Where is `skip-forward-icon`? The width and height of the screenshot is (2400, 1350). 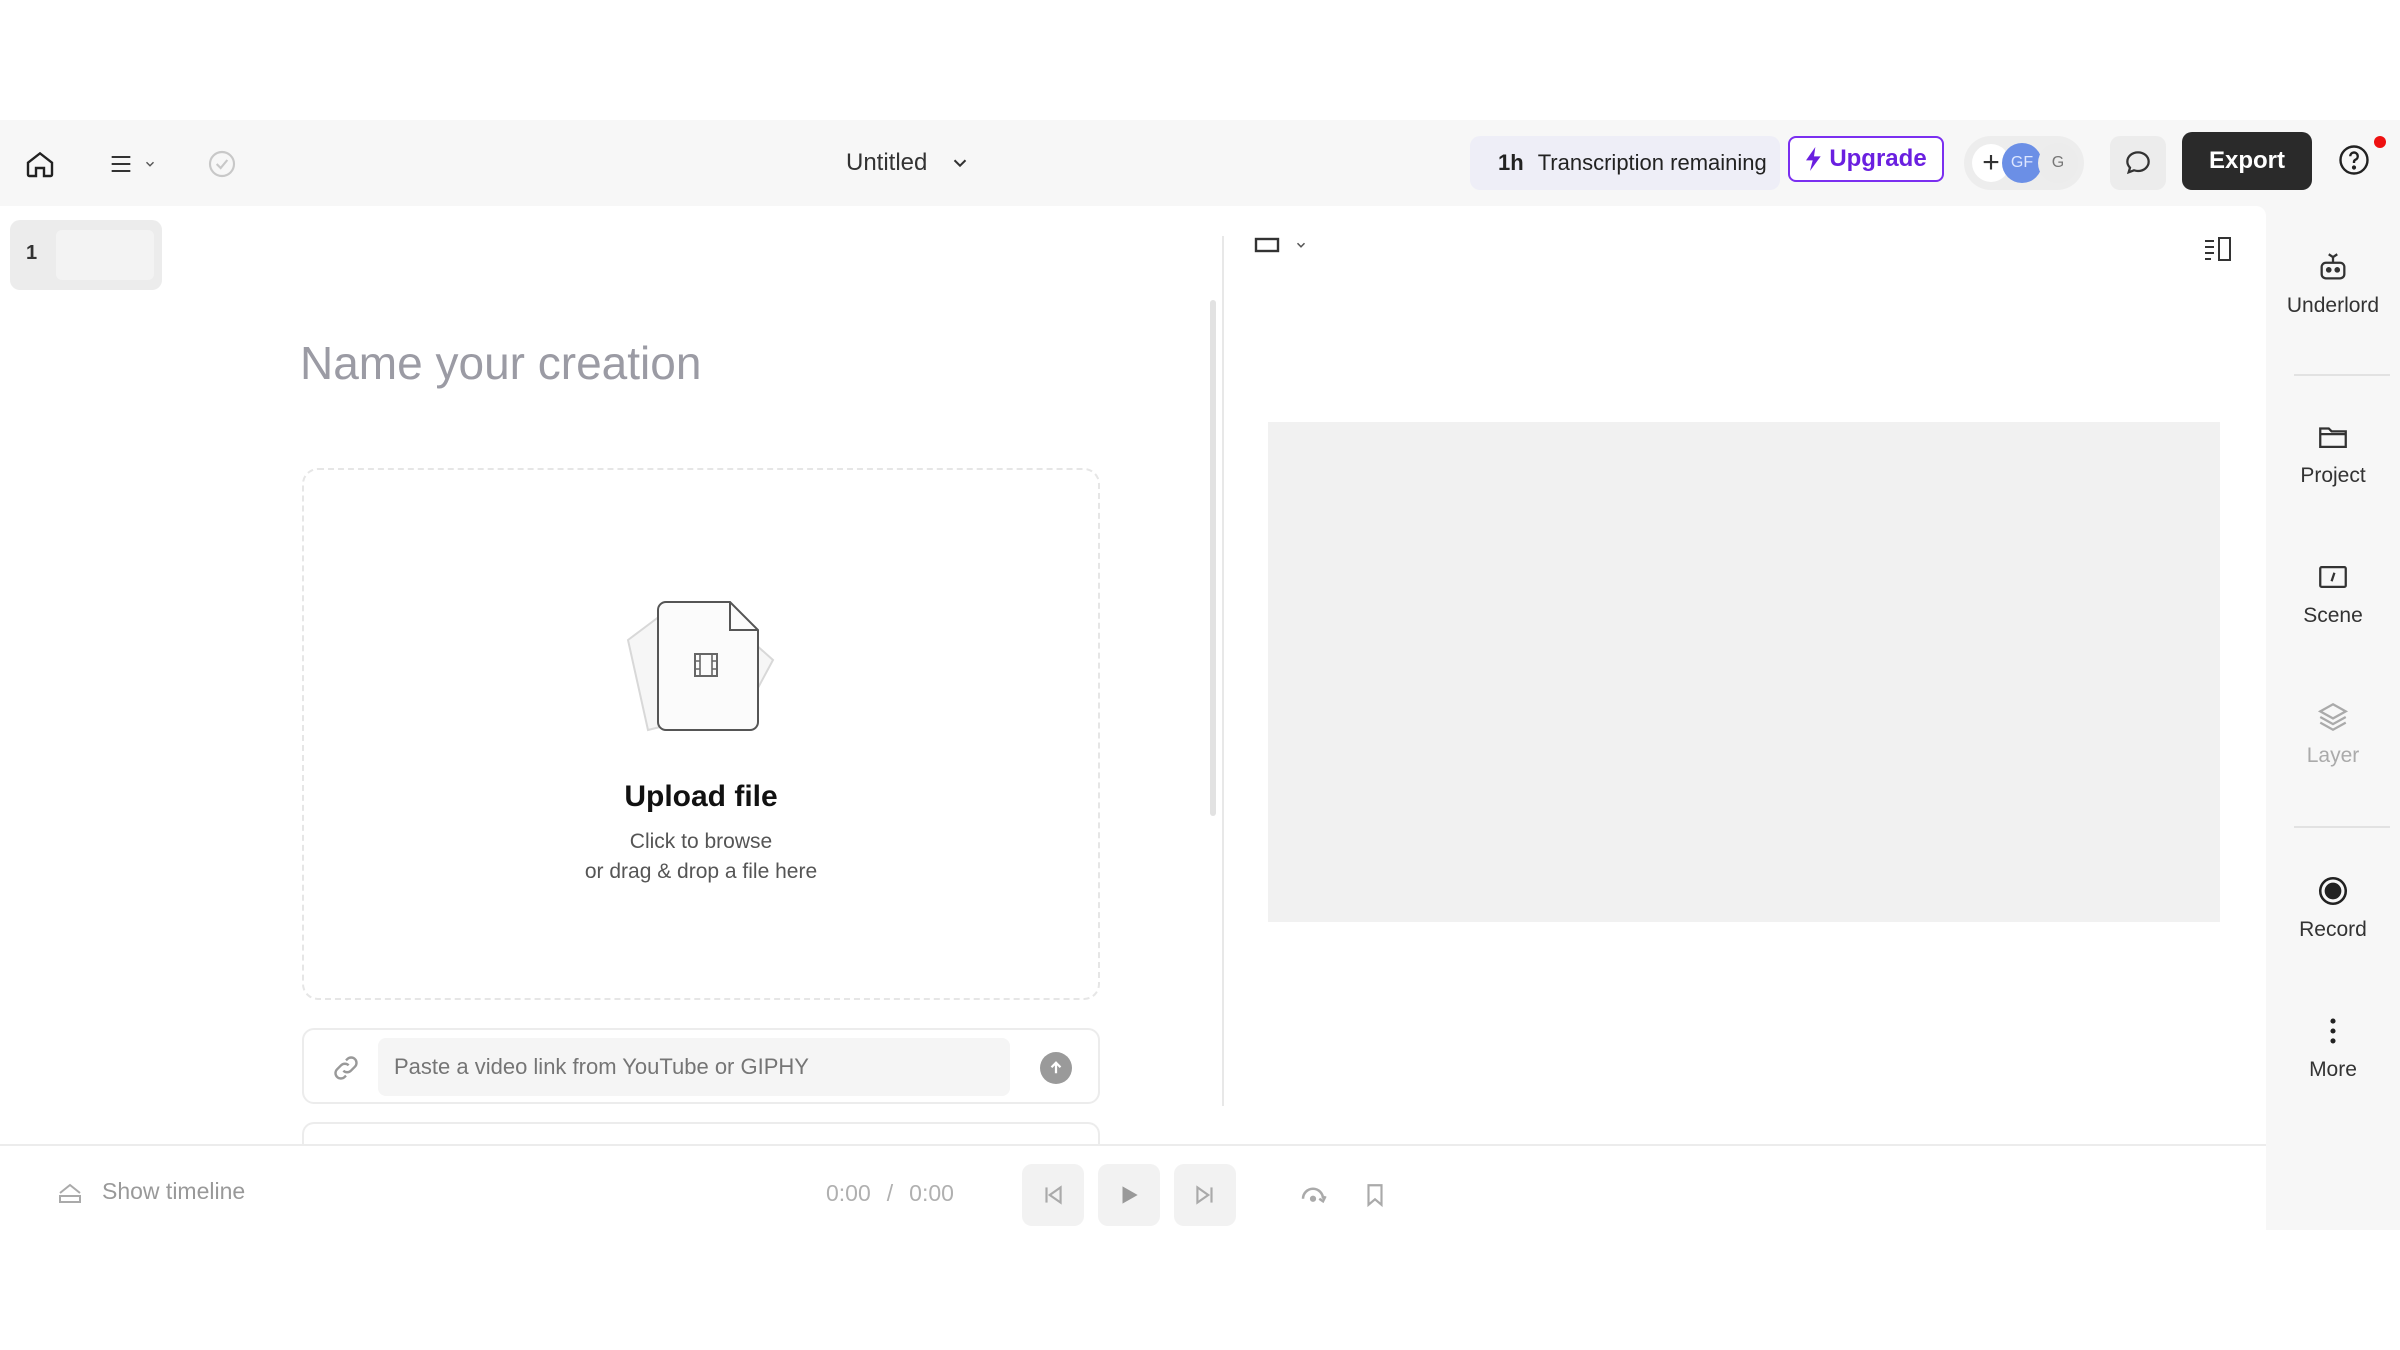 skip-forward-icon is located at coordinates (1204, 1195).